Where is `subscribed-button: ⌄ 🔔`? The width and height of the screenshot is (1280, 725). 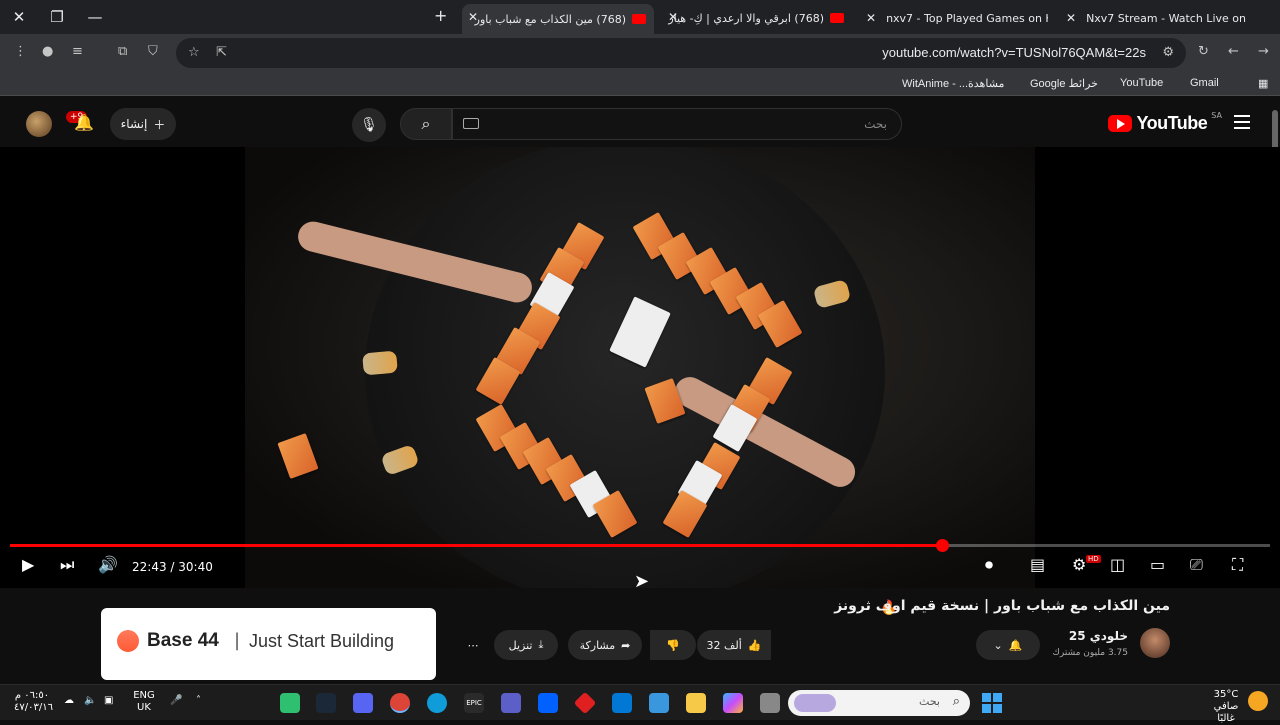 subscribed-button: ⌄ 🔔 is located at coordinates (1008, 645).